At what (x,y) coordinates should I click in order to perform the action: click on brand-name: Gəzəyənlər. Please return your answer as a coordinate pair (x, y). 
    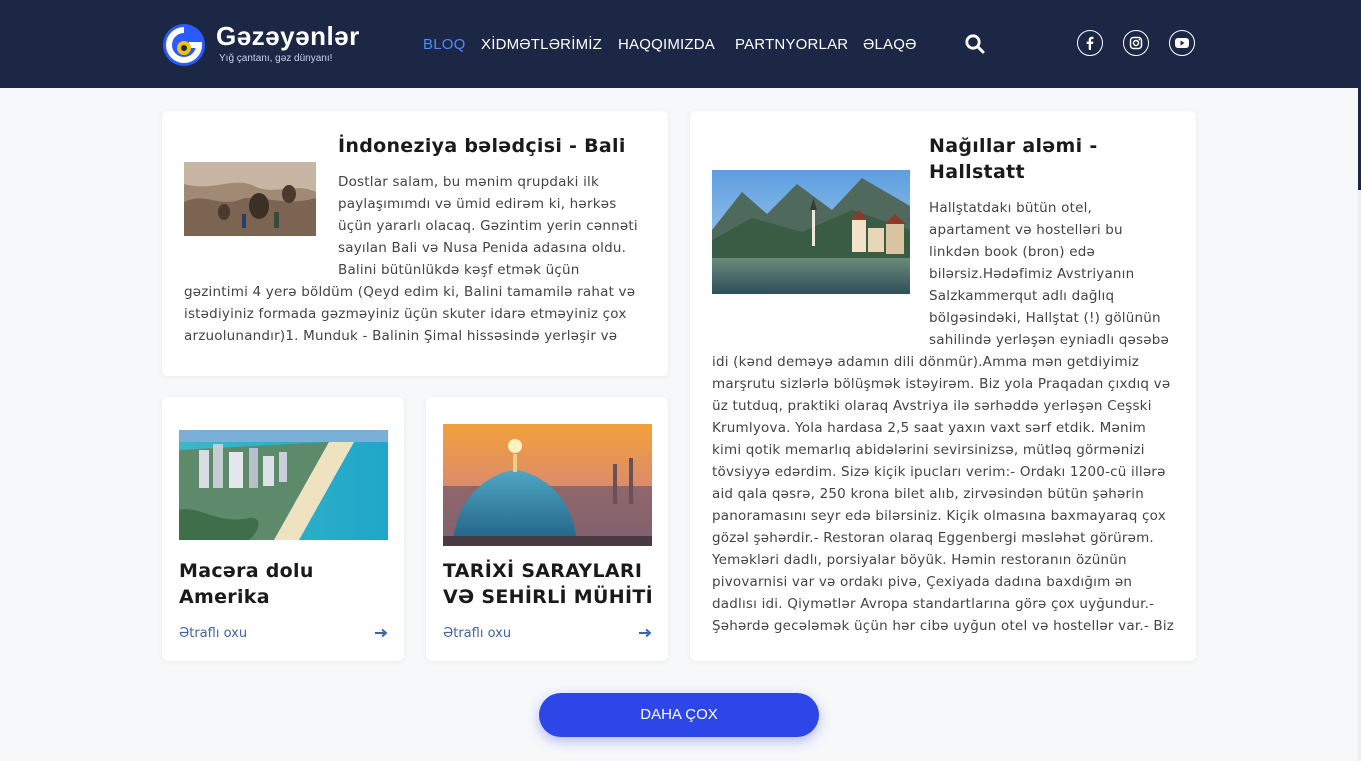
    Looking at the image, I should click on (288, 36).